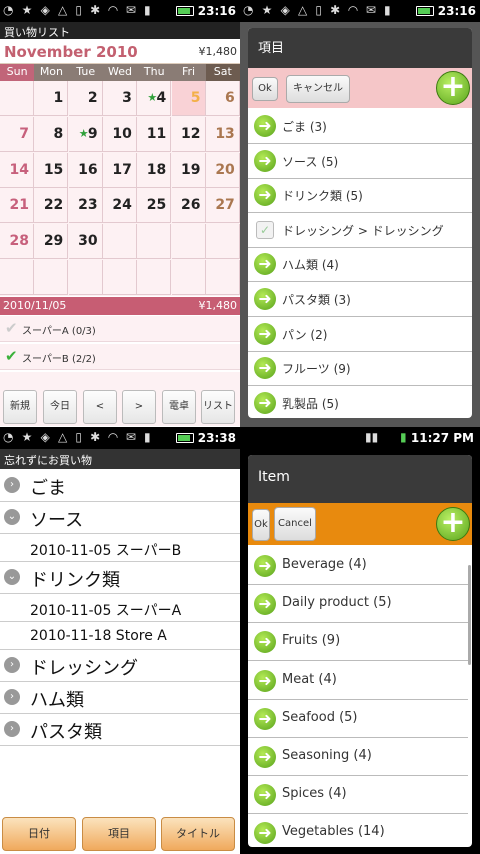 The image size is (480, 854). What do you see at coordinates (295, 524) in the screenshot?
I see `cancel-button: Cancel` at bounding box center [295, 524].